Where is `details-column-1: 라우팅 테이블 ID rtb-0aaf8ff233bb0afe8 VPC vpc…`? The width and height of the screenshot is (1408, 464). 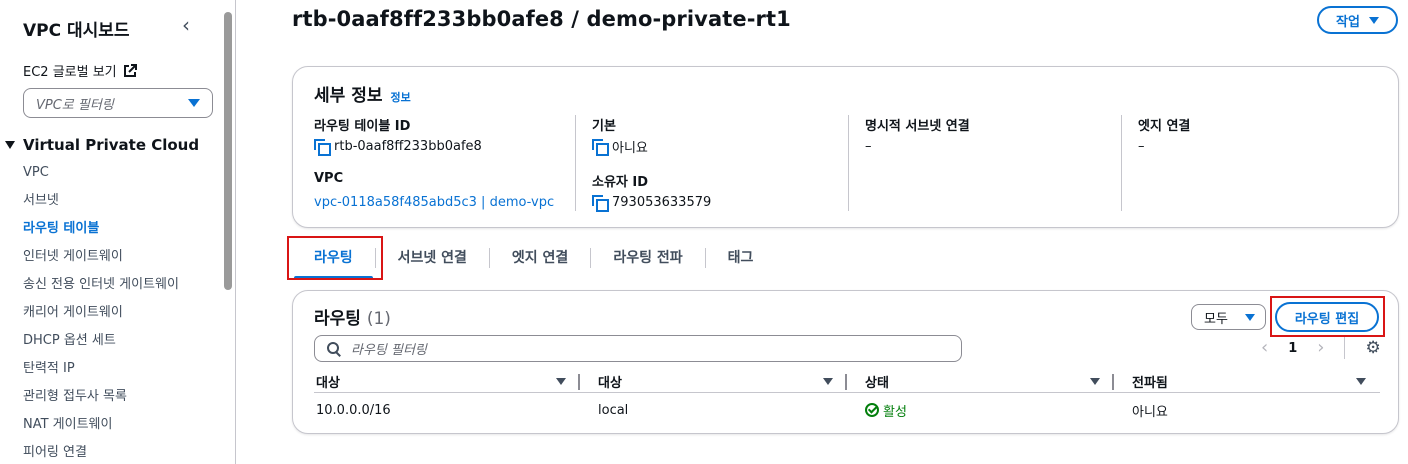
details-column-1: 라우팅 테이블 ID rtb-0aaf8ff233bb0afe8 VPC vpc… is located at coordinates (445, 163).